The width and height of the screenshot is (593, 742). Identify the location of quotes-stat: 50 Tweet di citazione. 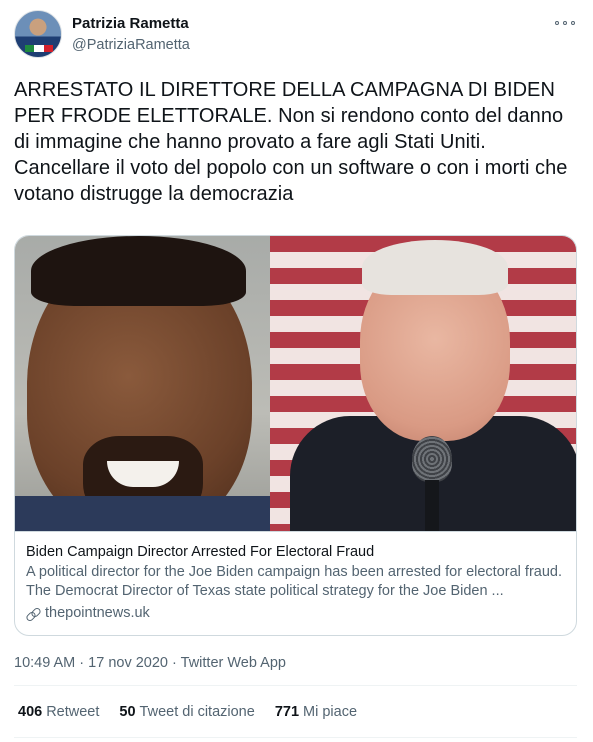
(186, 712).